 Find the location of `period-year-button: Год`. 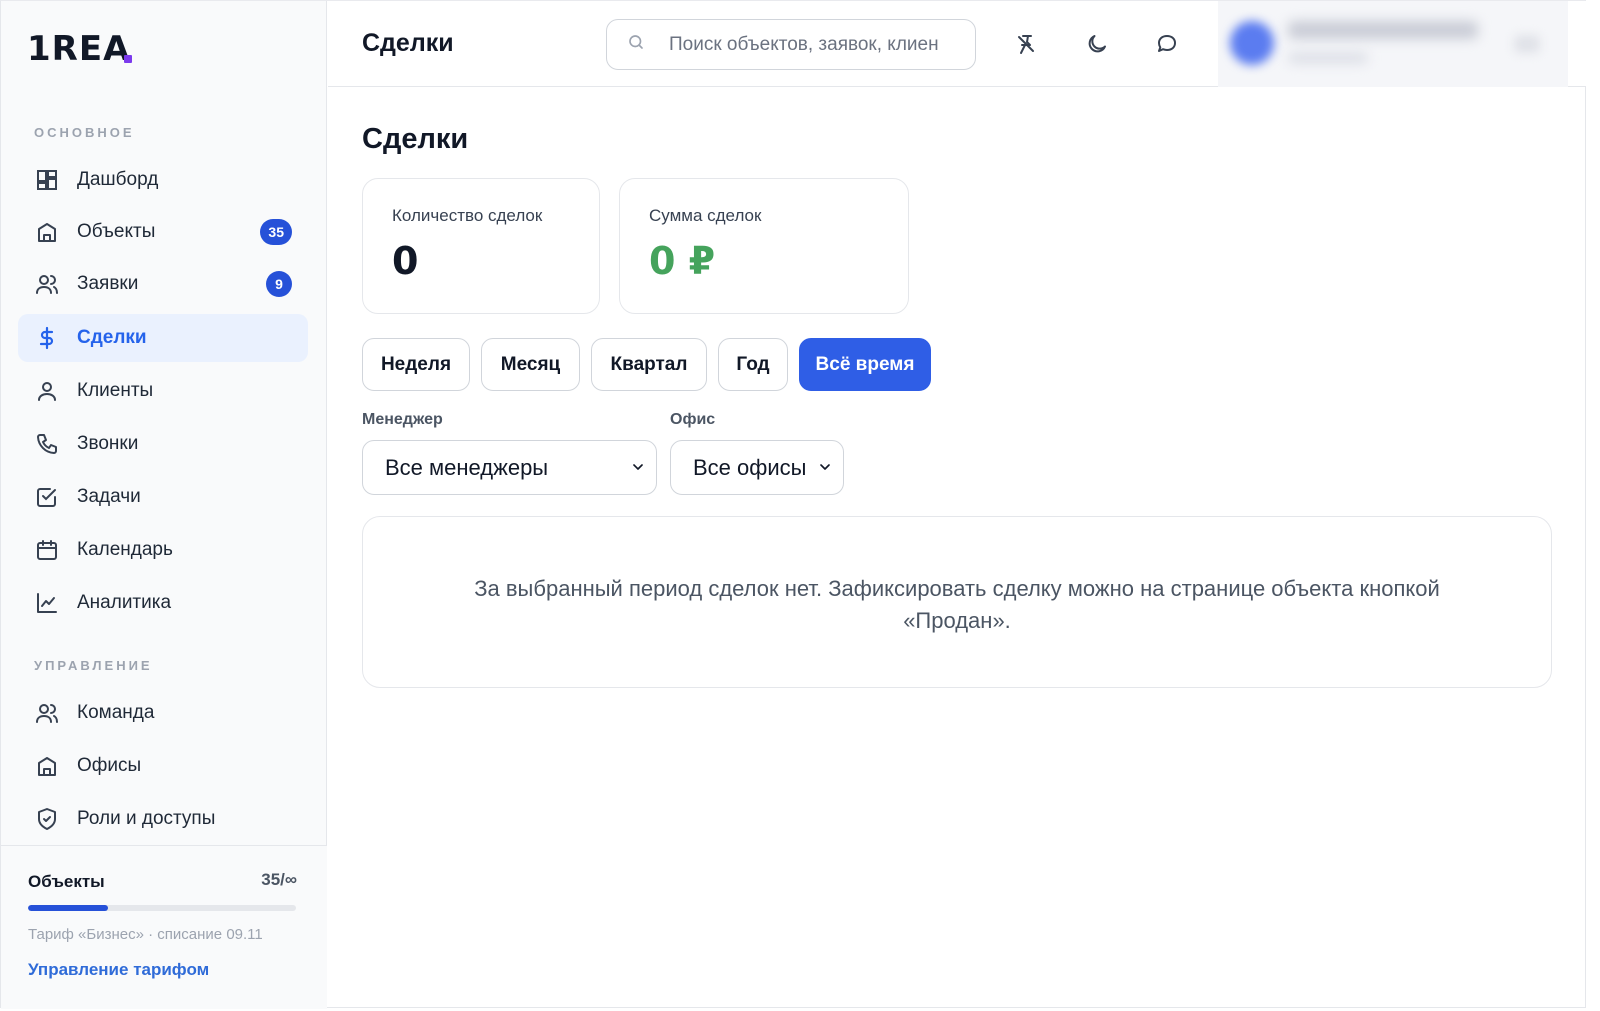

period-year-button: Год is located at coordinates (753, 364).